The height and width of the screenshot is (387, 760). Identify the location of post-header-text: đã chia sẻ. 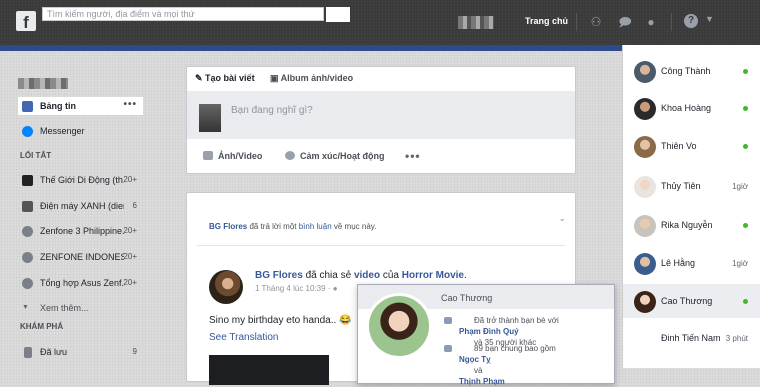
(328, 275).